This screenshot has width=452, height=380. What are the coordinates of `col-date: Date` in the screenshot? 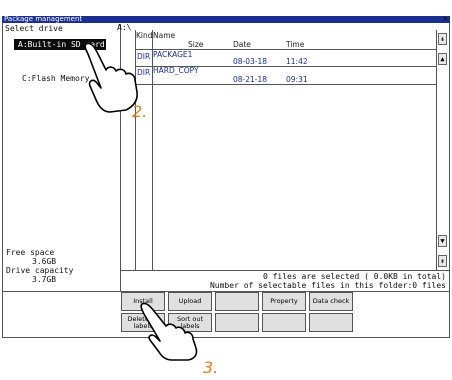 It's located at (242, 44).